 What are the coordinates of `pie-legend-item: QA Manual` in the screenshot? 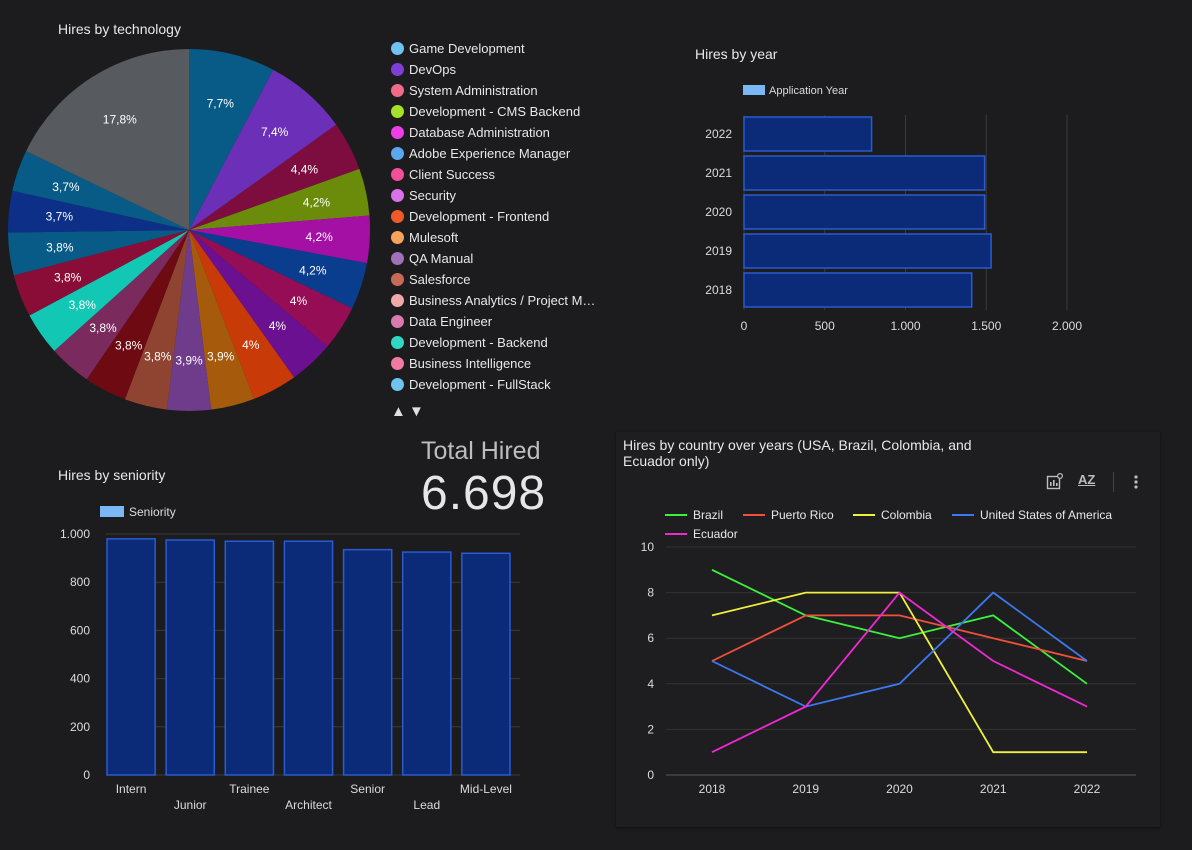 It's located at (432, 258).